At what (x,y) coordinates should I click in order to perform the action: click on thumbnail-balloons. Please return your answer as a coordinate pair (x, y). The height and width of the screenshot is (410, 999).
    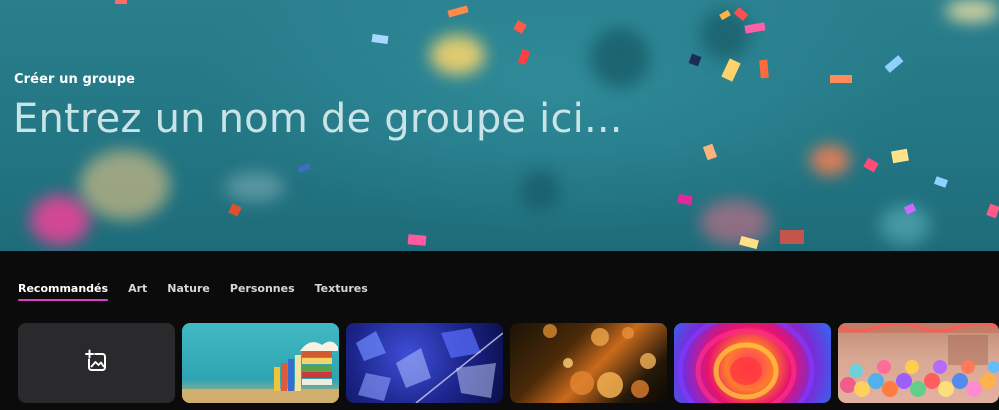
    Looking at the image, I should click on (918, 363).